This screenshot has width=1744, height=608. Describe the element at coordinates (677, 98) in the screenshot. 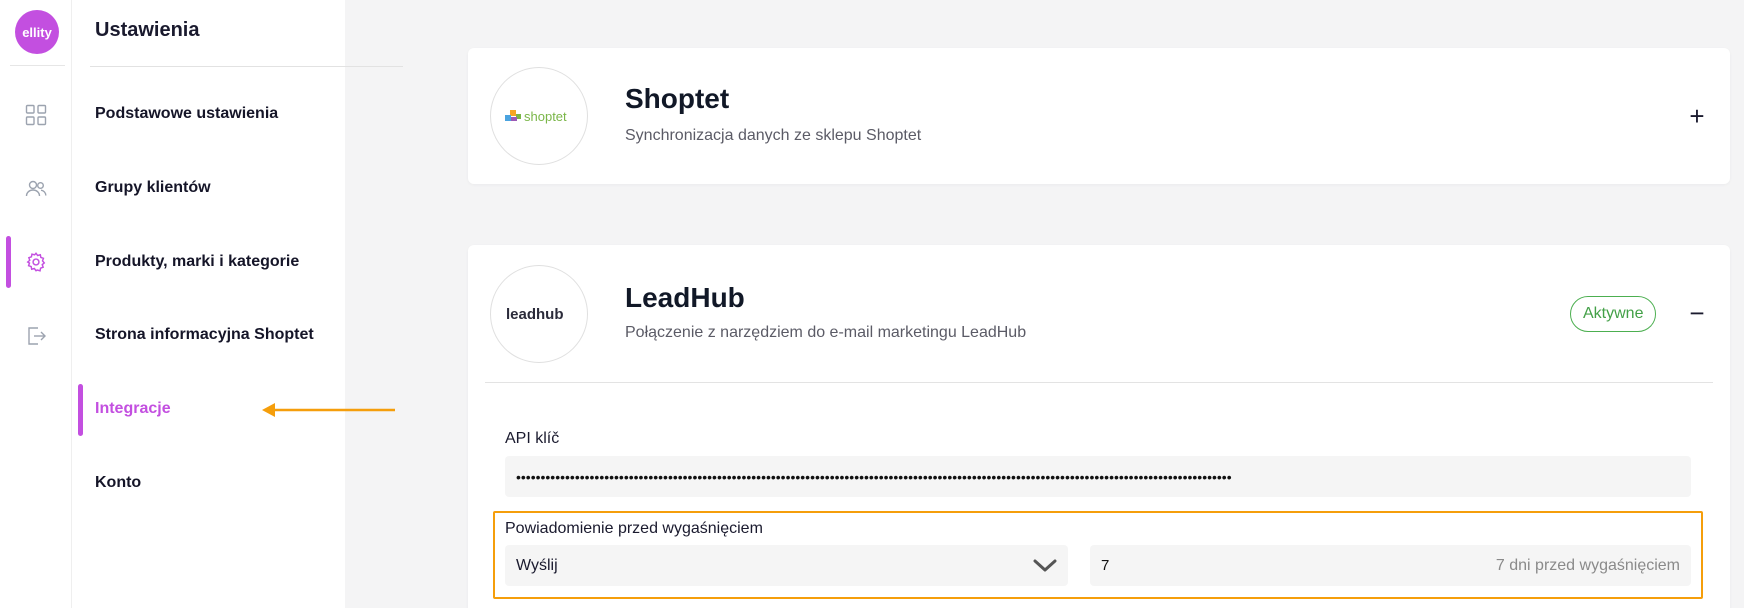

I see `integration-title: Shoptet` at that location.